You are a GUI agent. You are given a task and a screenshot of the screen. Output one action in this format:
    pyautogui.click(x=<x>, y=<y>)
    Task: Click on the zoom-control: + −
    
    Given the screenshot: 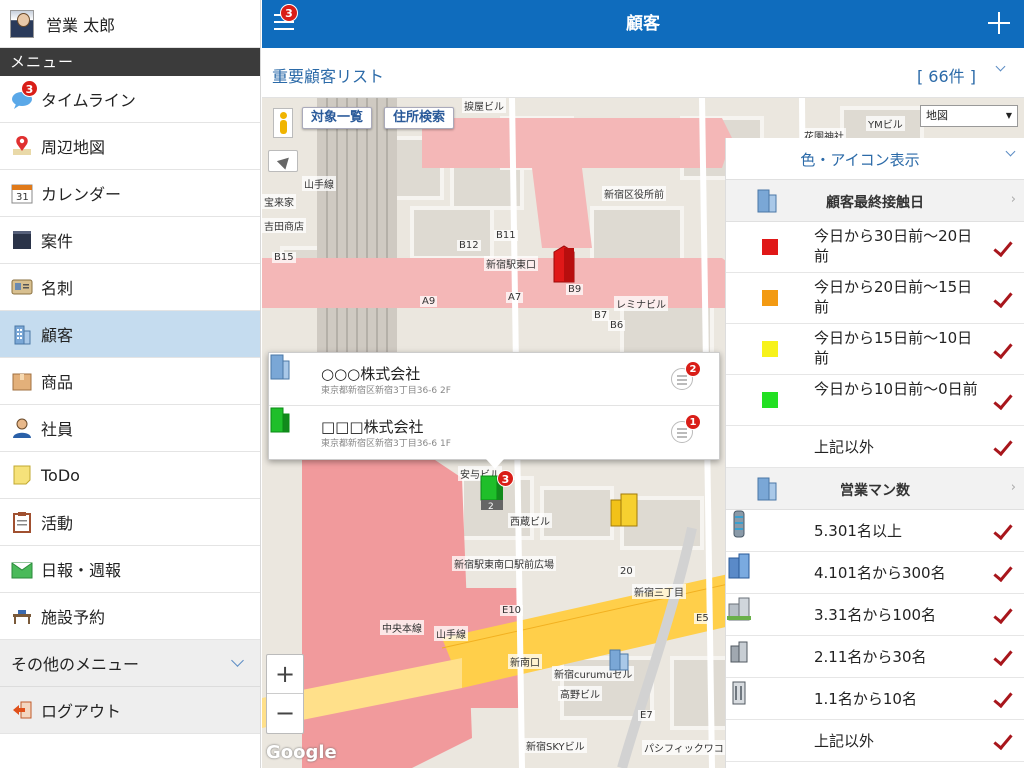 What is the action you would take?
    pyautogui.click(x=285, y=694)
    